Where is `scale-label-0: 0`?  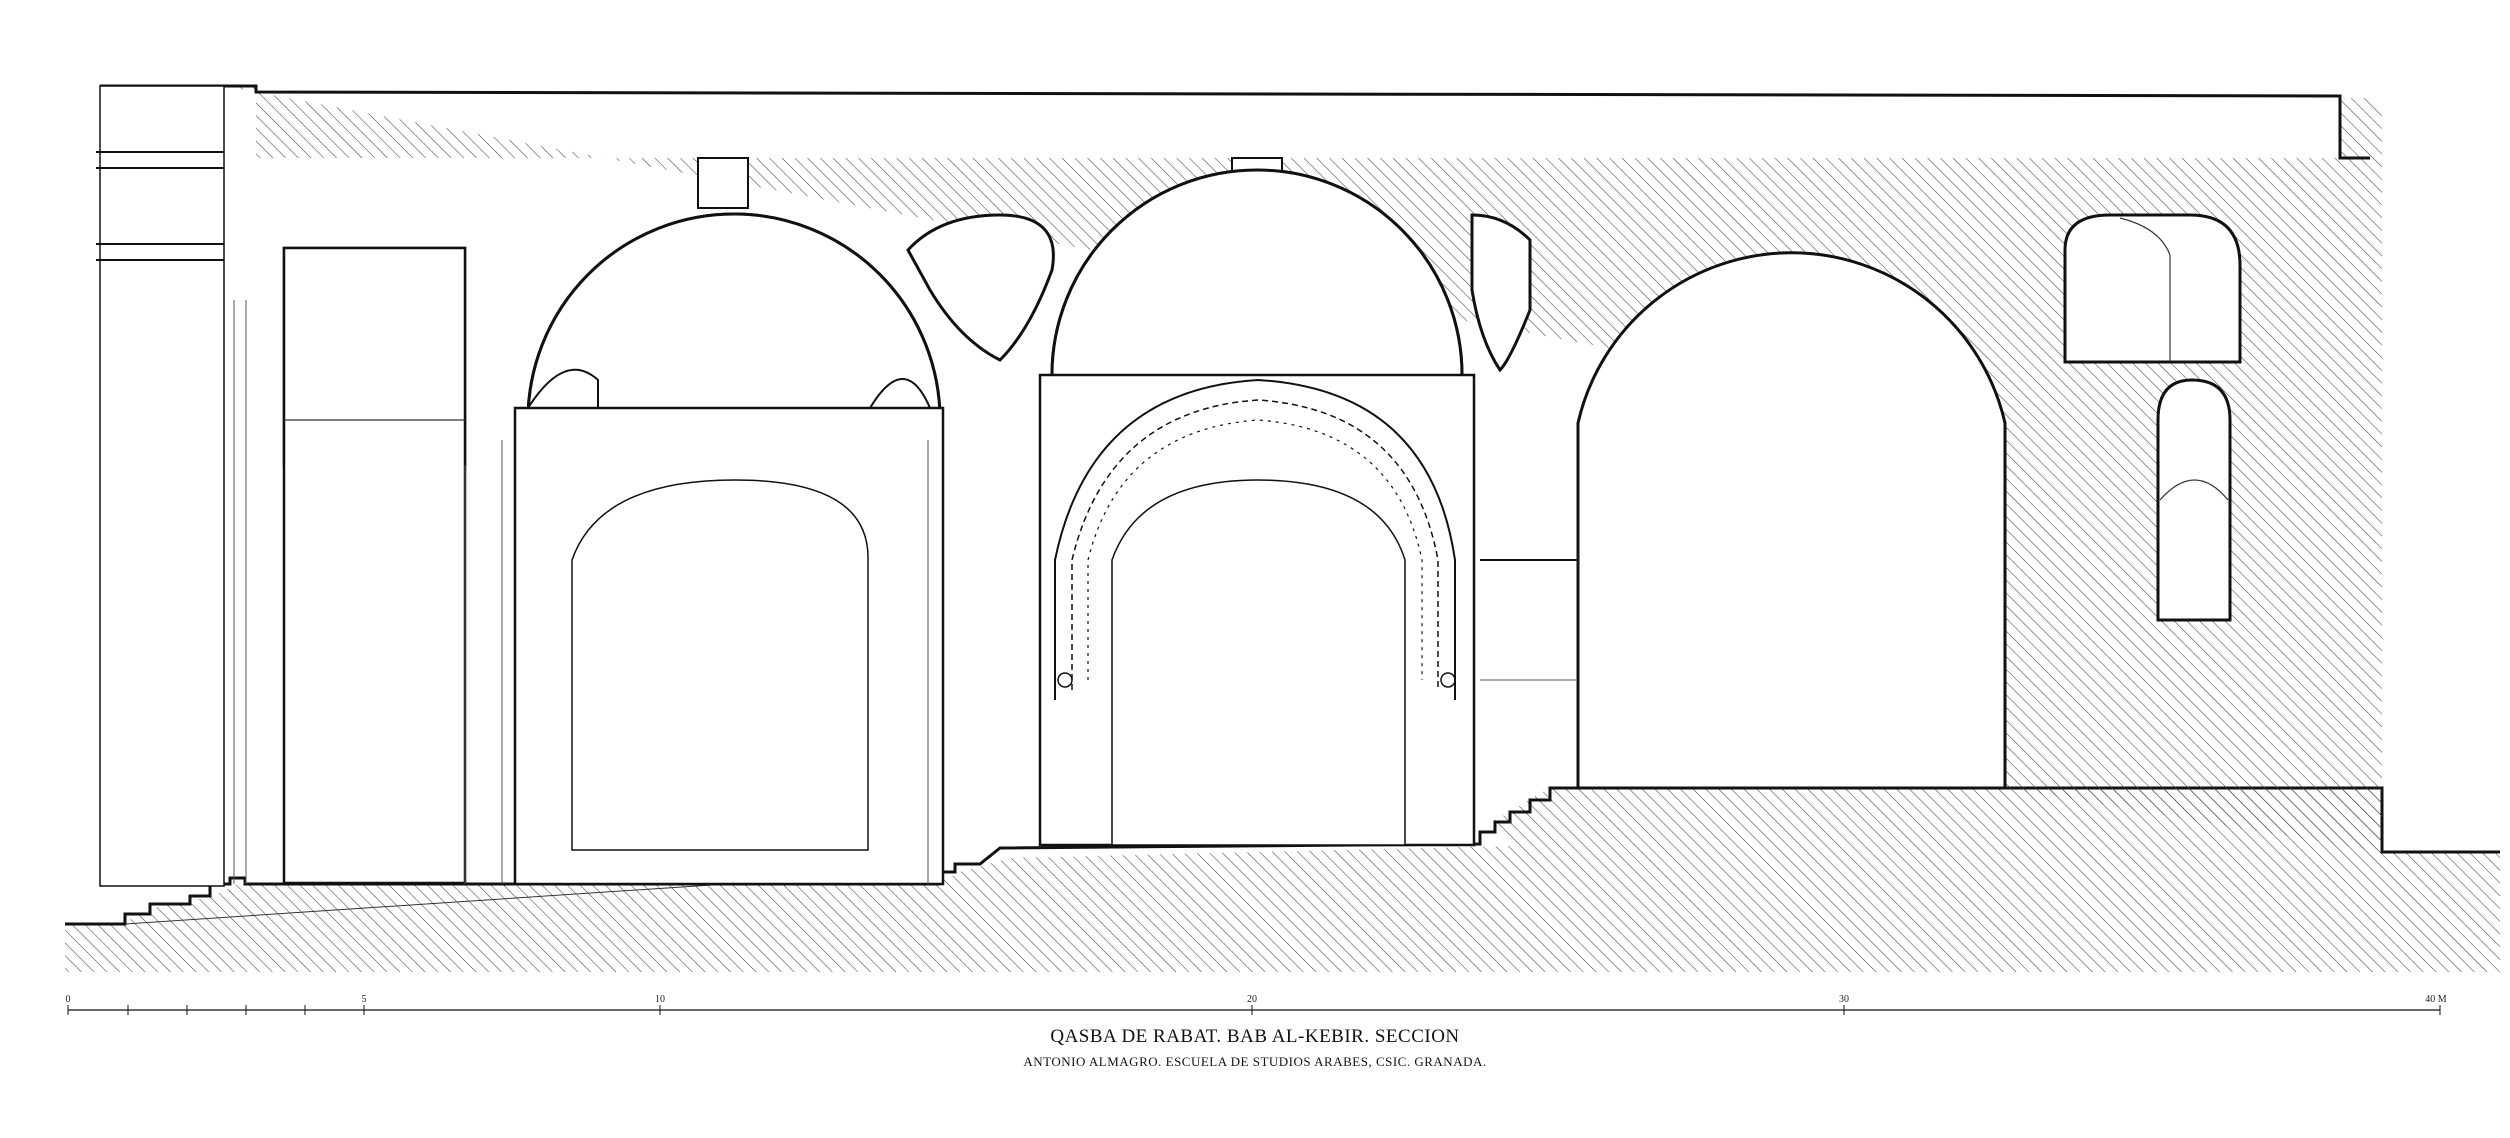 scale-label-0: 0 is located at coordinates (68, 999).